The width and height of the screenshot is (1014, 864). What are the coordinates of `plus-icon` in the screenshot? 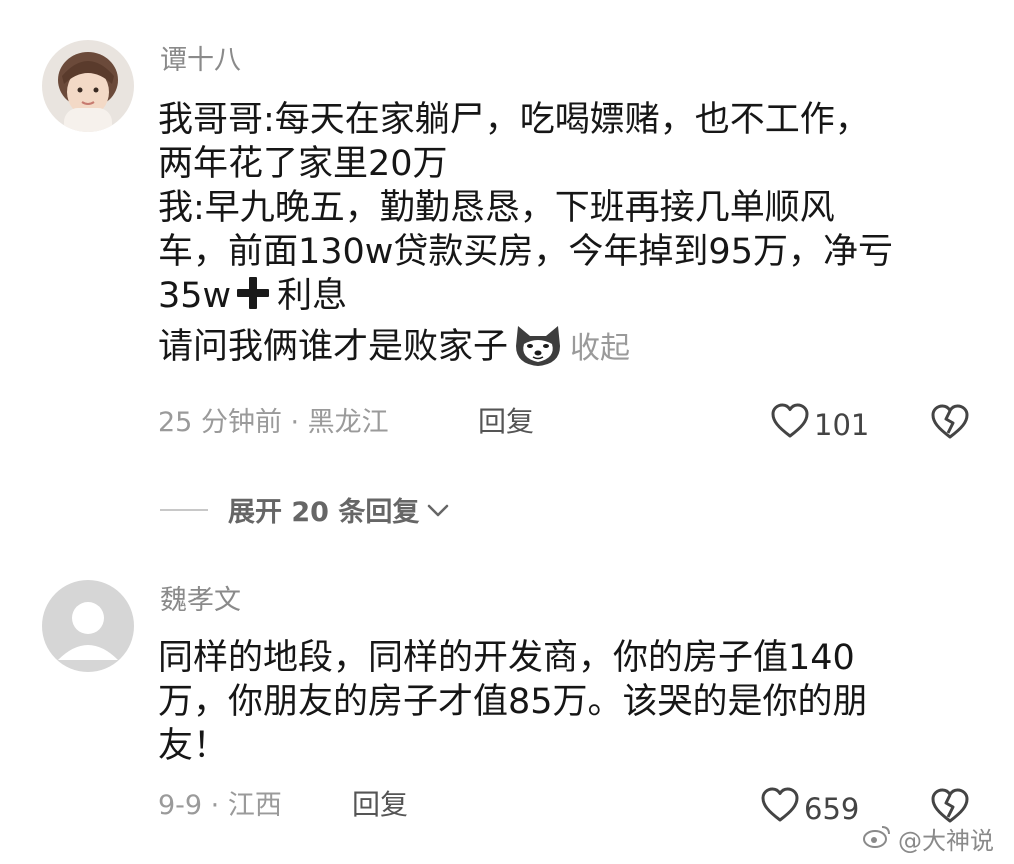 It's located at (253, 298).